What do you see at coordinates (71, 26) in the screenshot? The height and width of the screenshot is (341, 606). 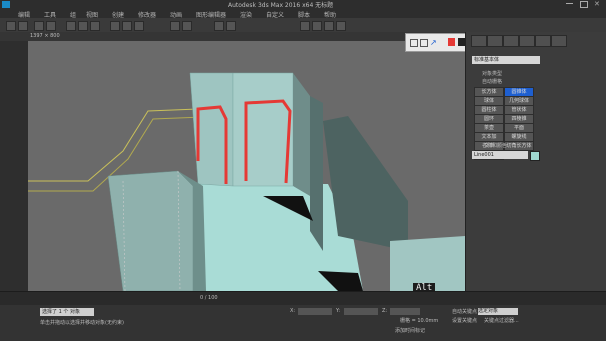 I see `select-icon` at bounding box center [71, 26].